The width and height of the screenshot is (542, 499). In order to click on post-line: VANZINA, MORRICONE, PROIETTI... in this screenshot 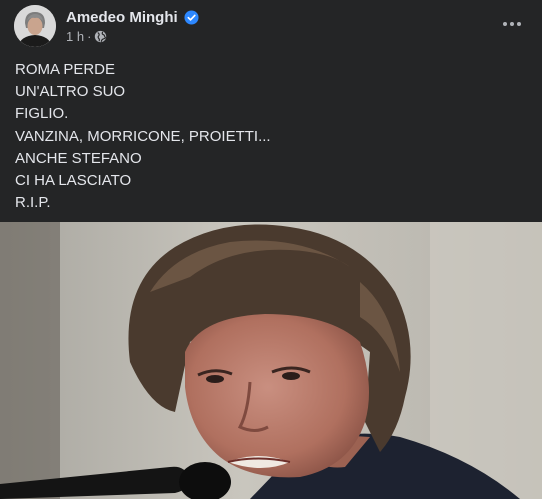, I will do `click(143, 136)`.